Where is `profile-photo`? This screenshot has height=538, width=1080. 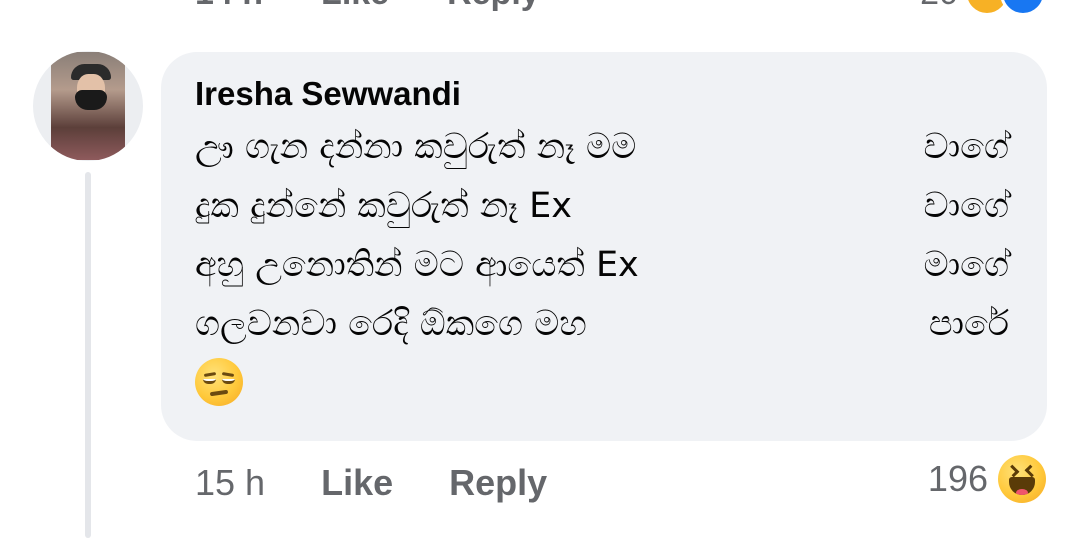
profile-photo is located at coordinates (88, 106).